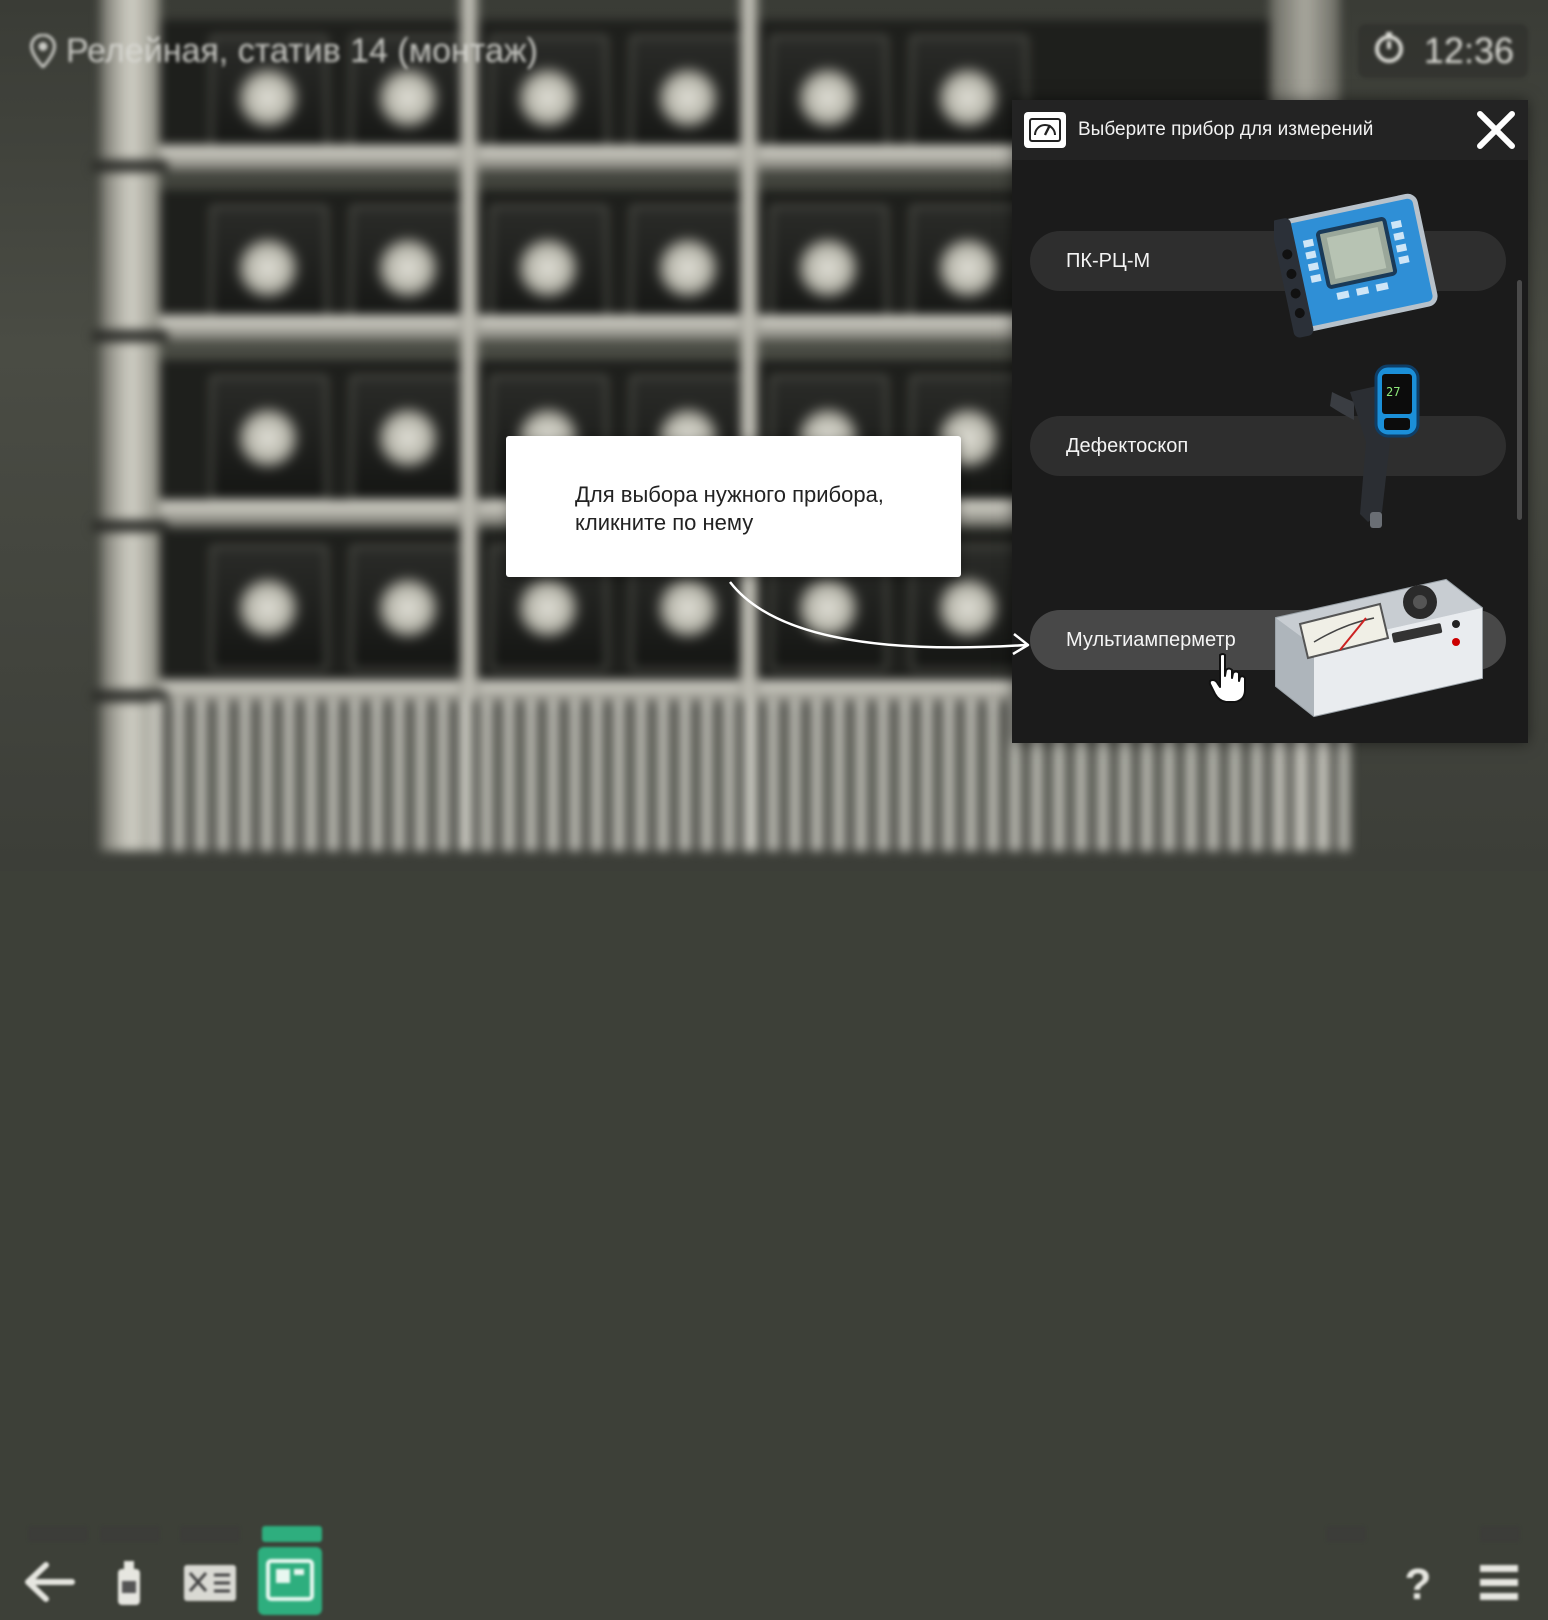  I want to click on panel-tool-button, so click(210, 1585).